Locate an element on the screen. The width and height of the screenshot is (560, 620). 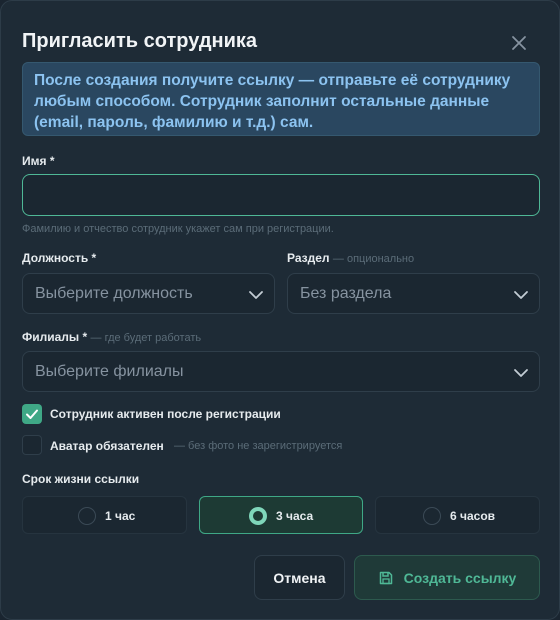
close-icon is located at coordinates (519, 43).